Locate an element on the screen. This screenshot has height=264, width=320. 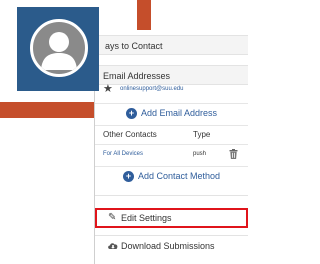
contact-type: push is located at coordinates (200, 154).